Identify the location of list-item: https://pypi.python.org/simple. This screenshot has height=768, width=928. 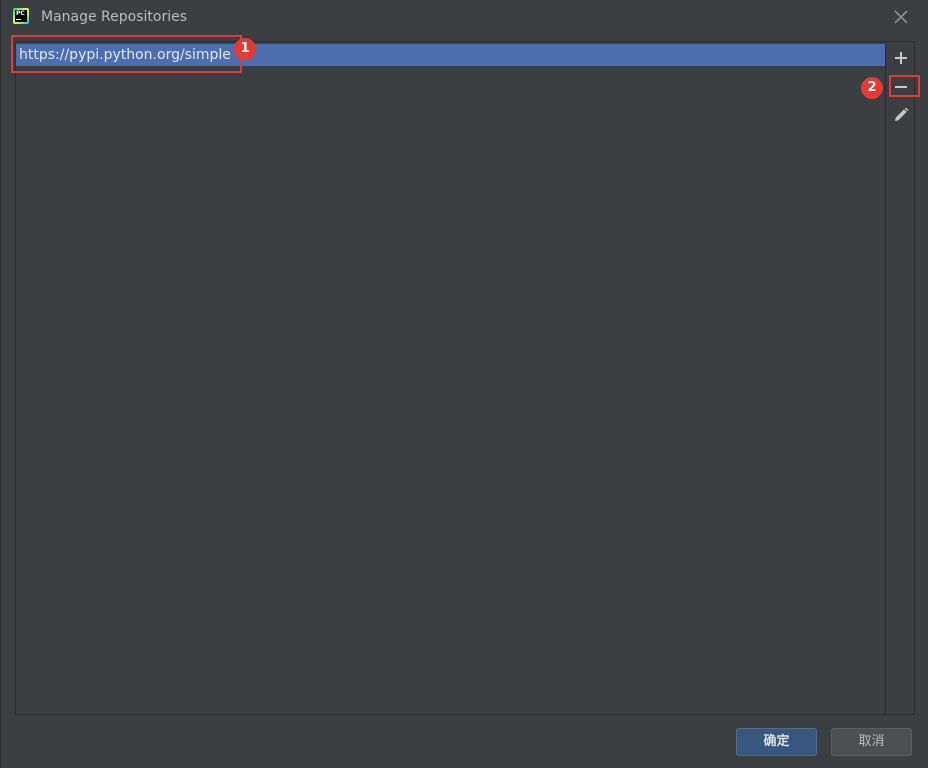
(450, 55).